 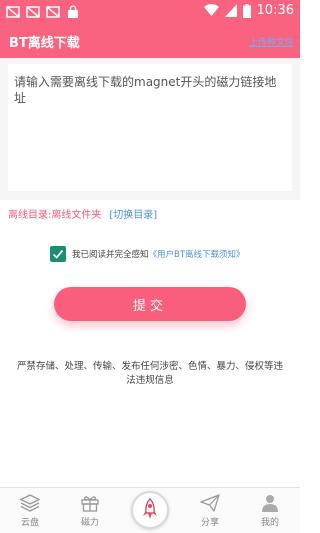 What do you see at coordinates (55, 215) in the screenshot?
I see `directory-label: 离线目录:离线文件夹` at bounding box center [55, 215].